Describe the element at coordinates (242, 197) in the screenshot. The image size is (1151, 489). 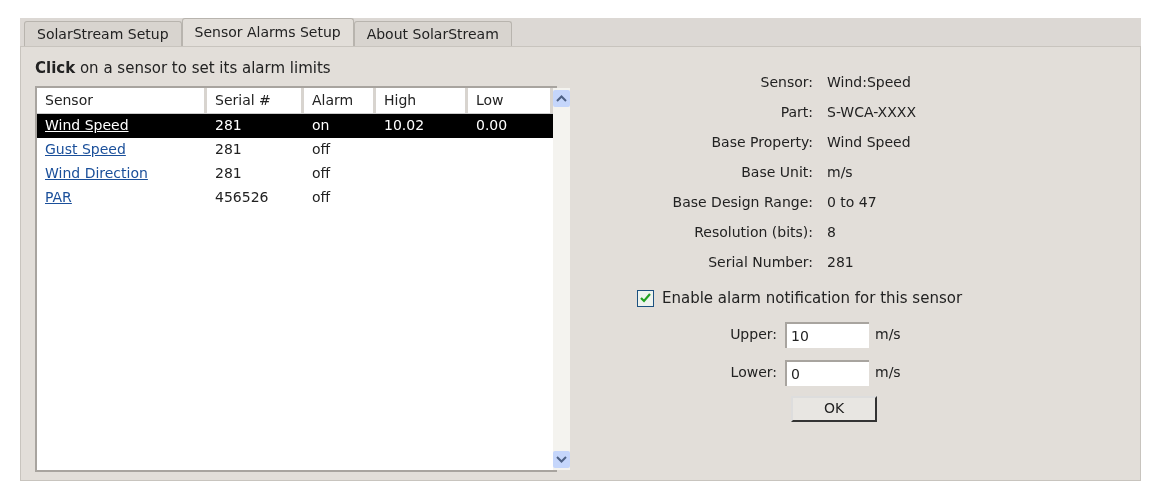
I see `table-cell-text: 456526` at that location.